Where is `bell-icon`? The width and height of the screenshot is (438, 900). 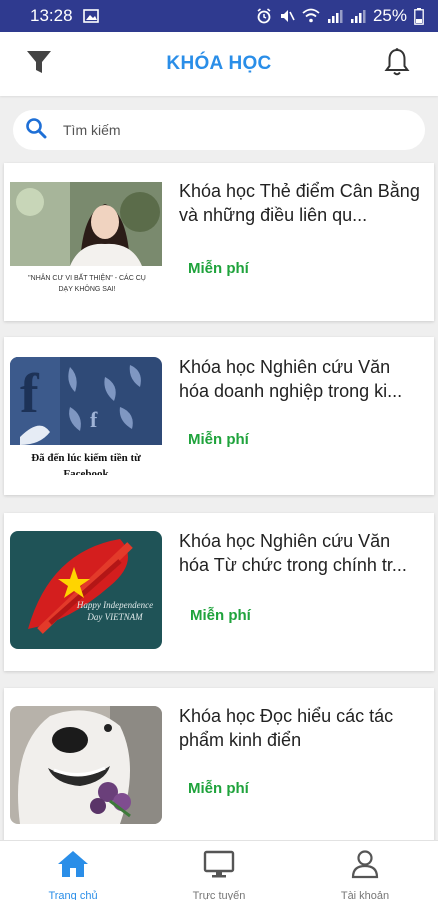 bell-icon is located at coordinates (397, 64).